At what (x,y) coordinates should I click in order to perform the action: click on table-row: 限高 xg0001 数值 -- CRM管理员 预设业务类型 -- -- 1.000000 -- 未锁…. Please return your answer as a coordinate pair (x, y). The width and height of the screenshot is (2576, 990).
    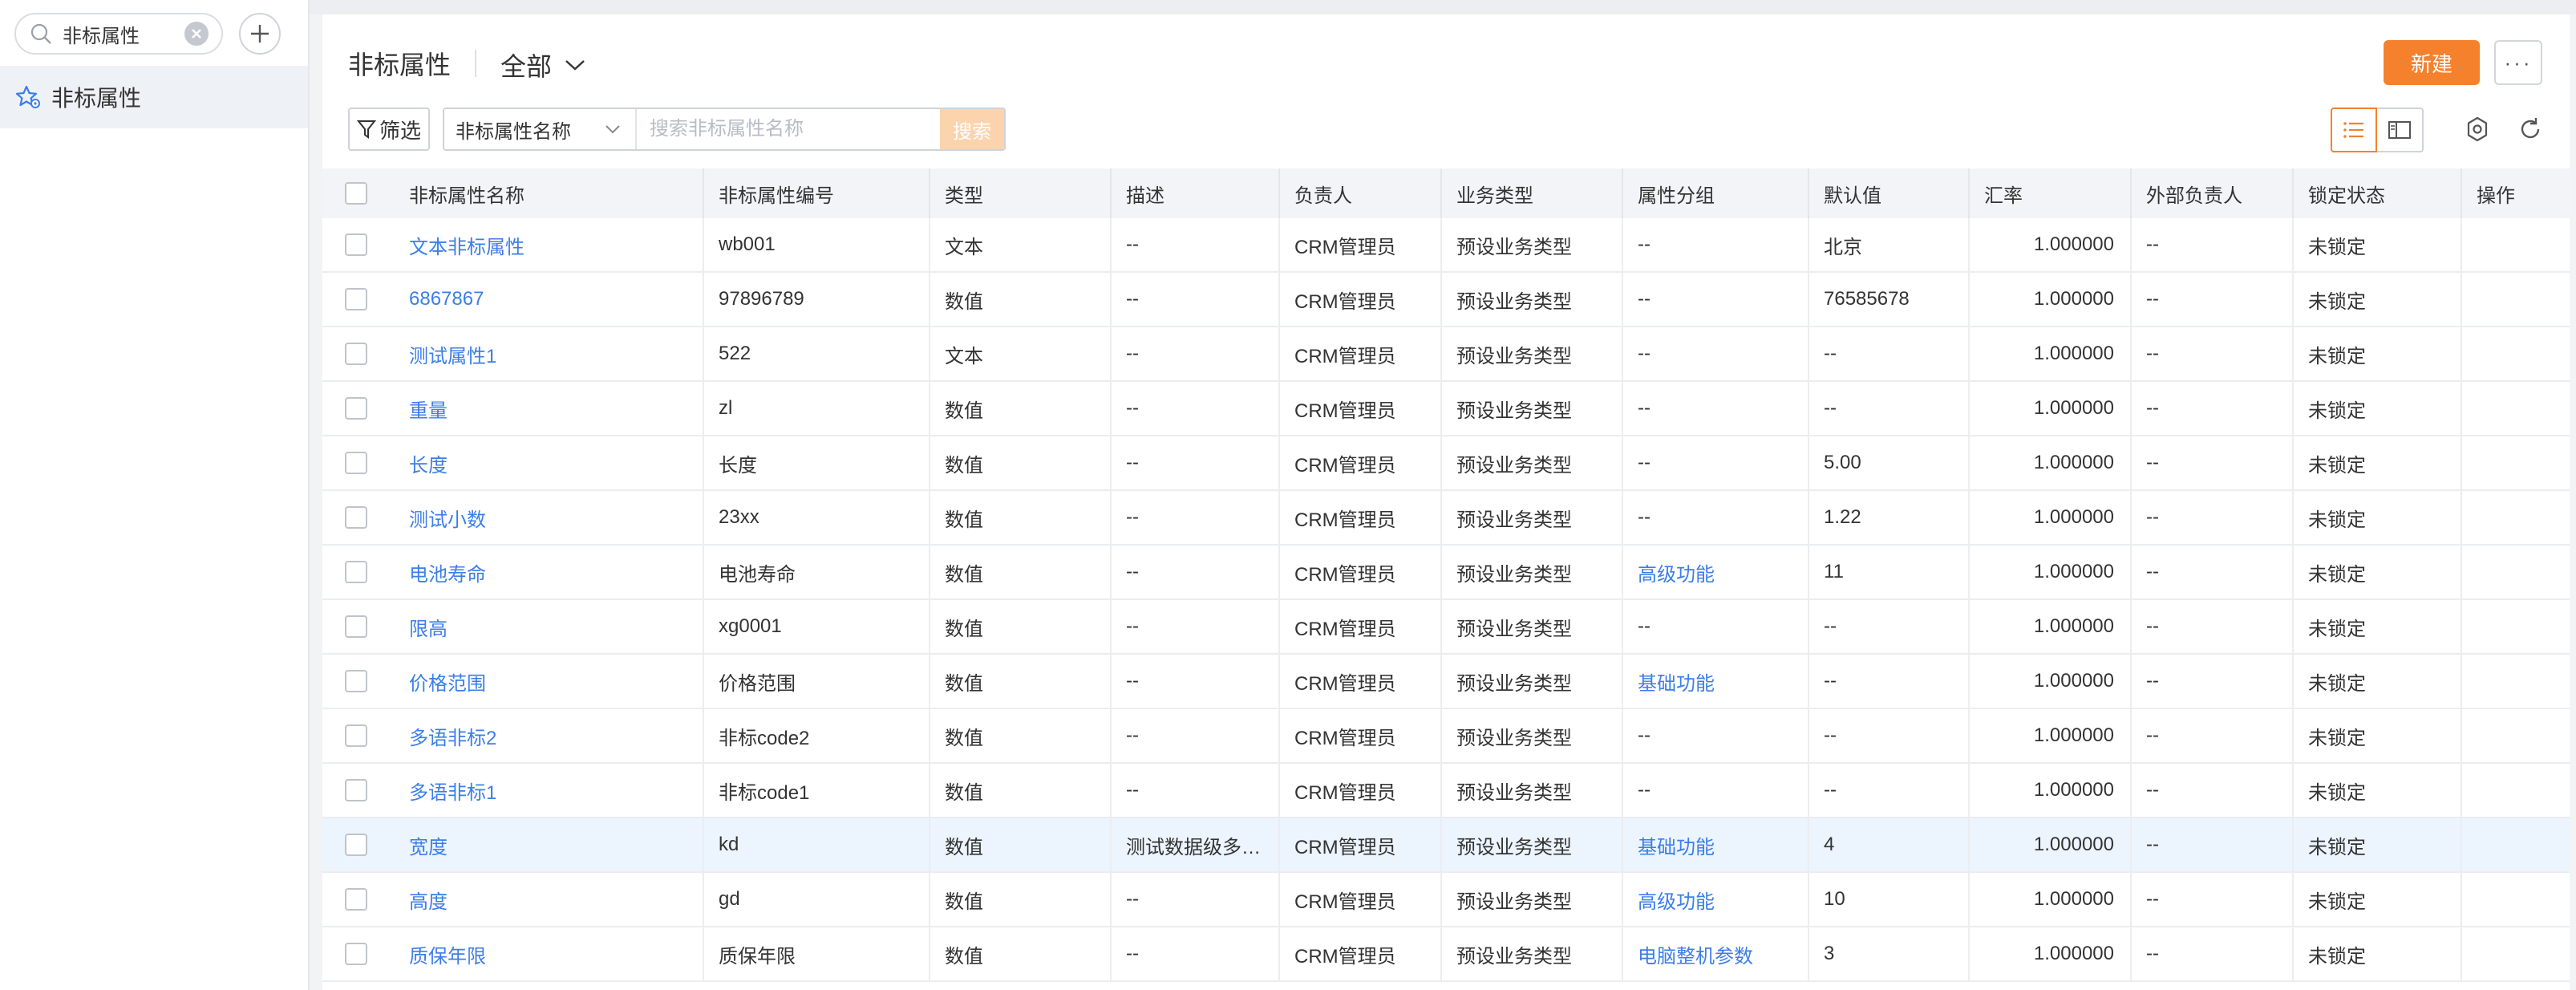
    Looking at the image, I should click on (1446, 627).